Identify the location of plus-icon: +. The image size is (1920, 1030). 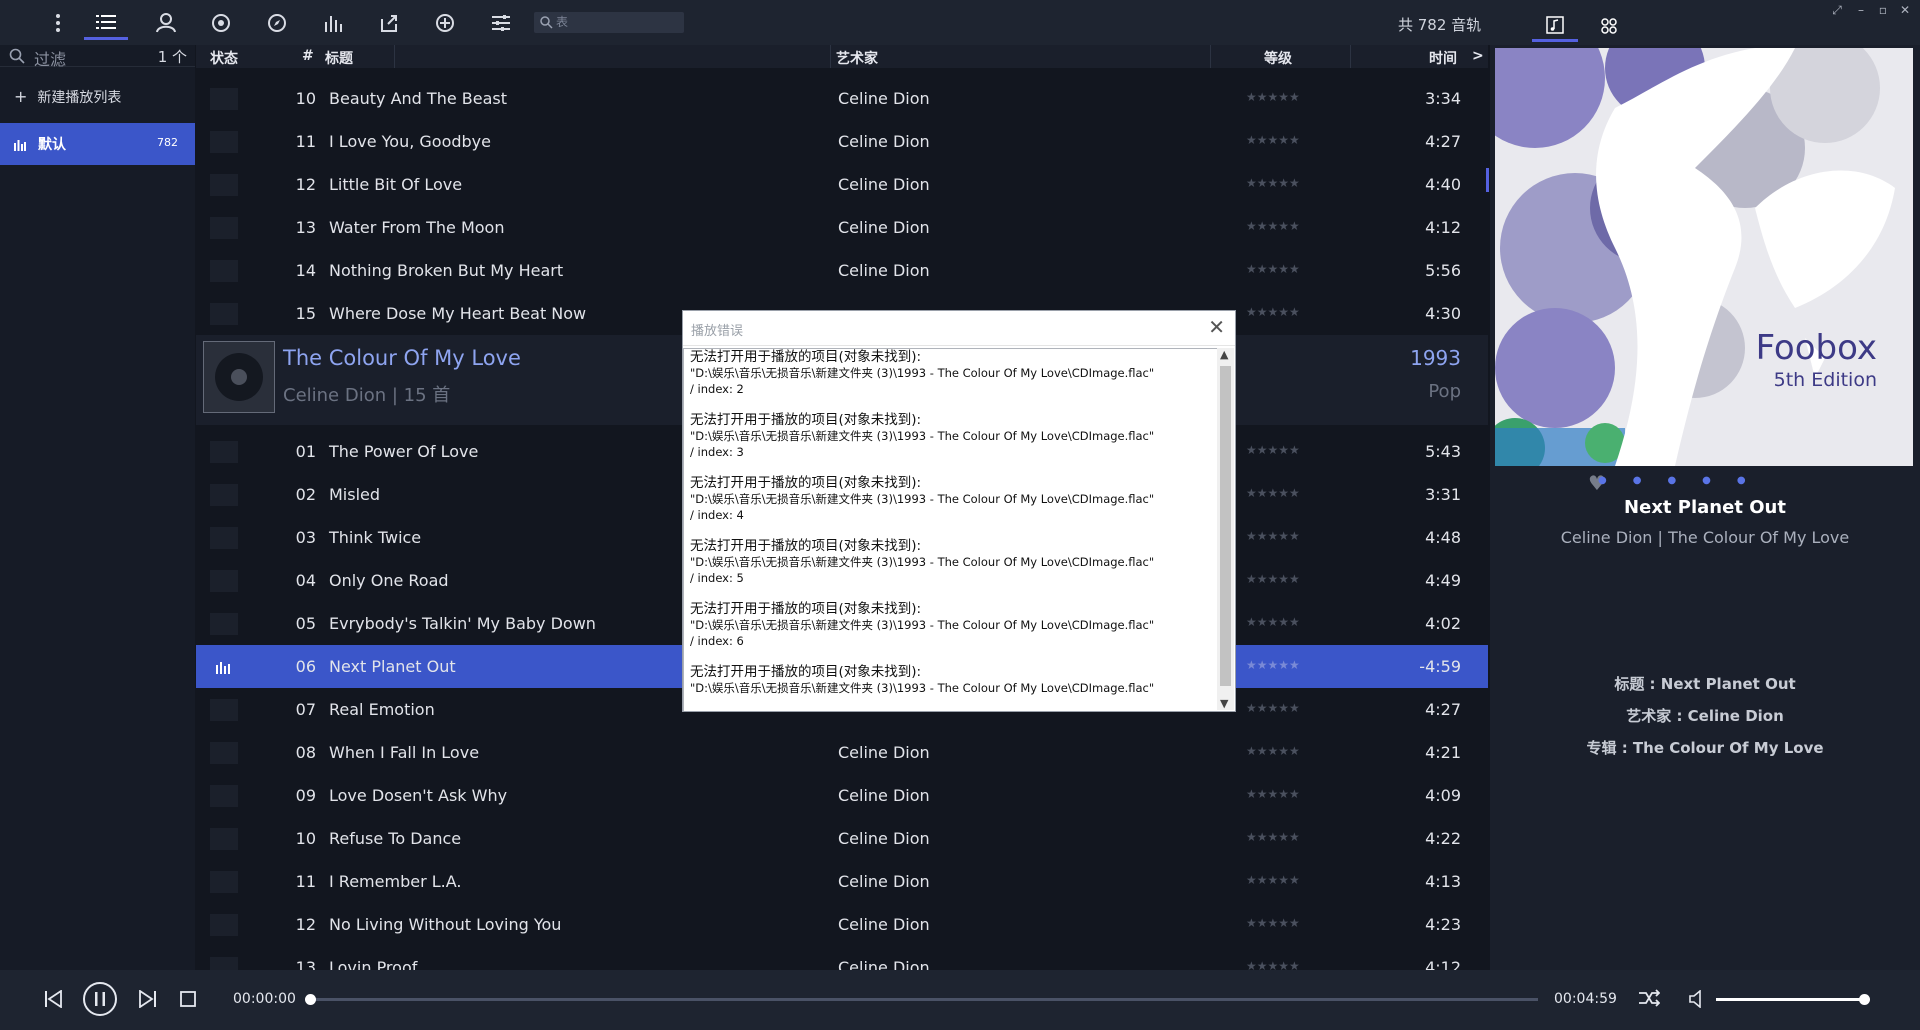
(21, 96).